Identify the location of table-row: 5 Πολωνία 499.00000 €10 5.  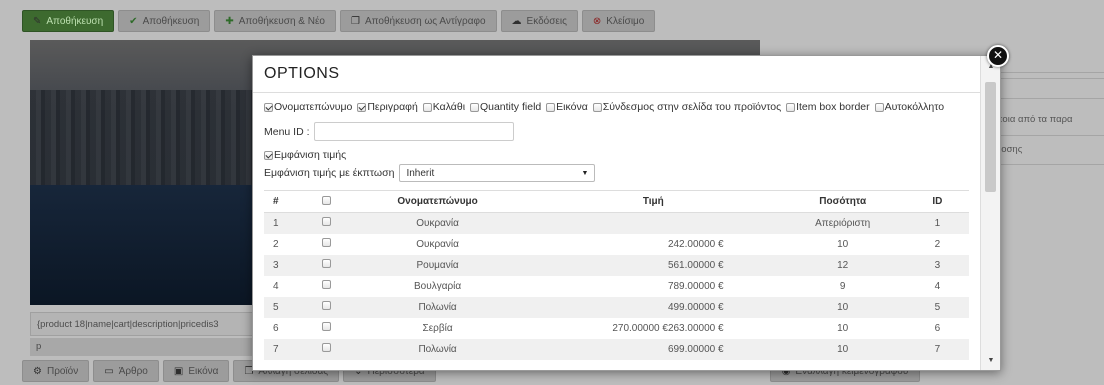
(616, 307).